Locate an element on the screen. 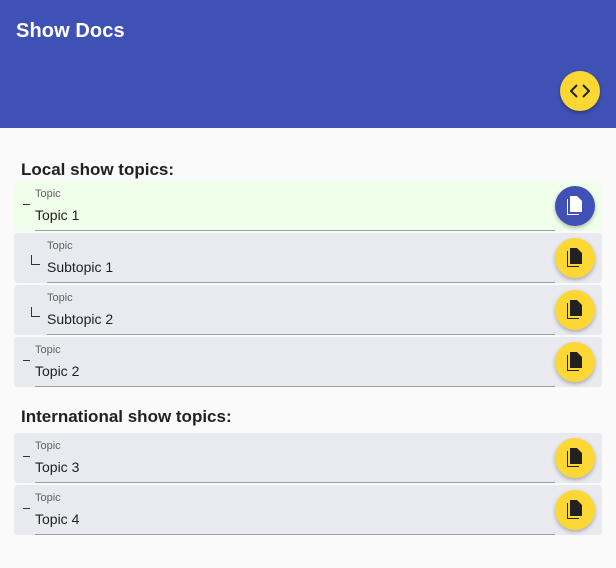 This screenshot has height=568, width=616. app-title: Show Docs is located at coordinates (70, 31).